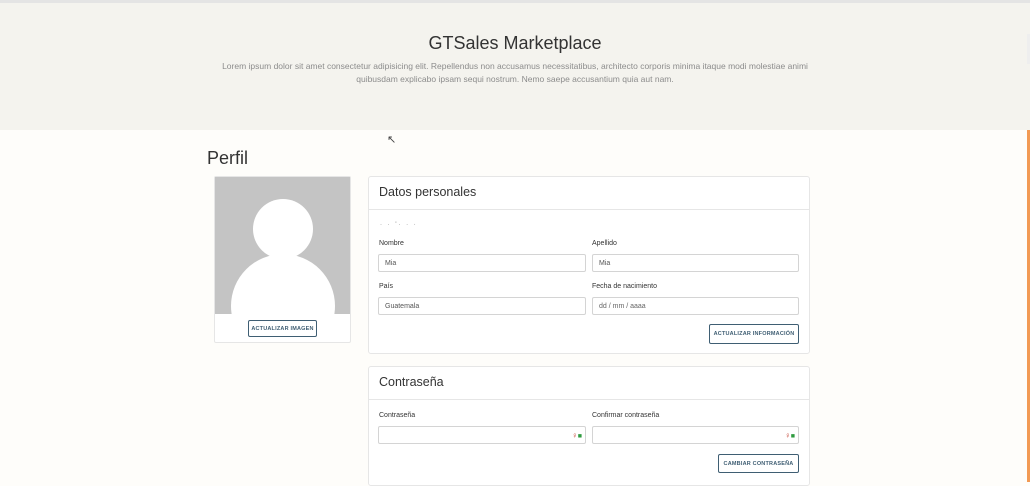  I want to click on first-name-value: Mia, so click(391, 263).